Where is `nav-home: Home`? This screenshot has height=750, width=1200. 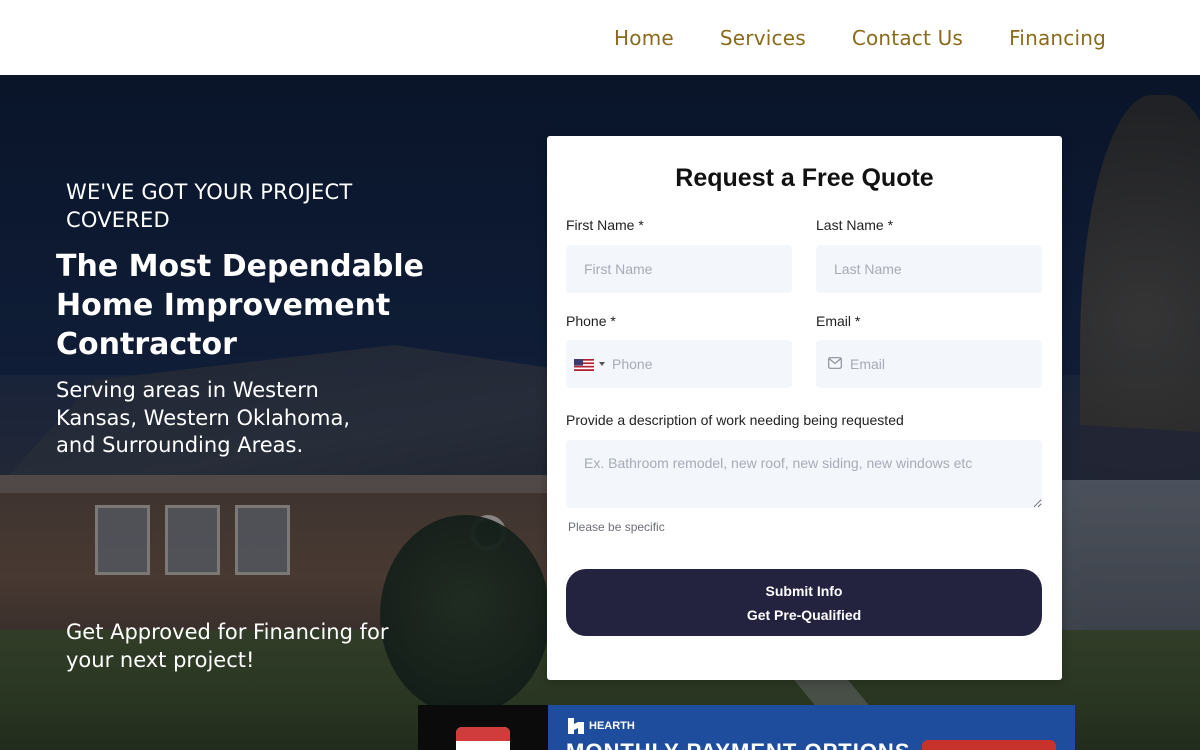
nav-home: Home is located at coordinates (644, 38).